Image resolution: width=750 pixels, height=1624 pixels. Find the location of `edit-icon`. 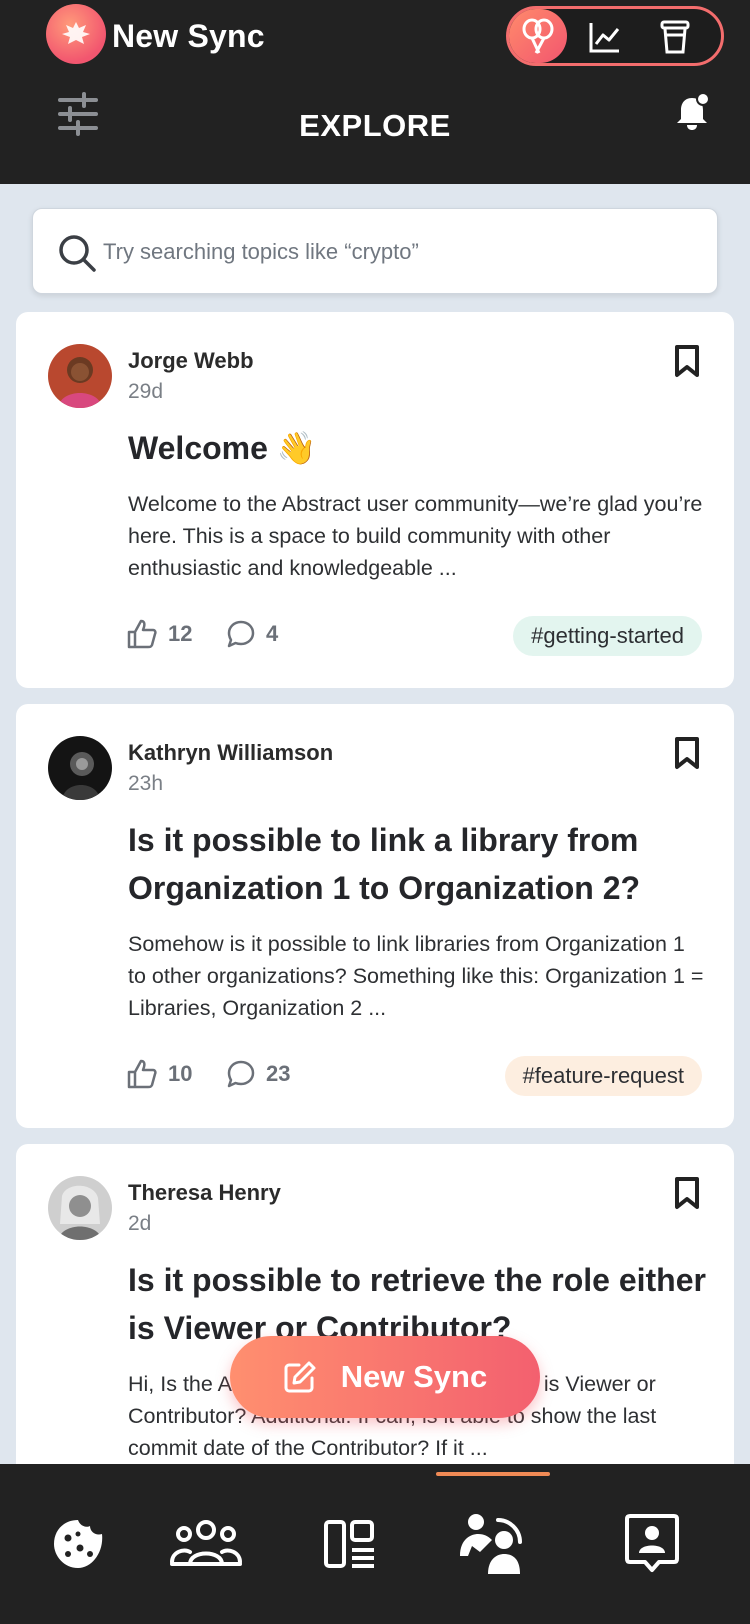

edit-icon is located at coordinates (300, 1377).